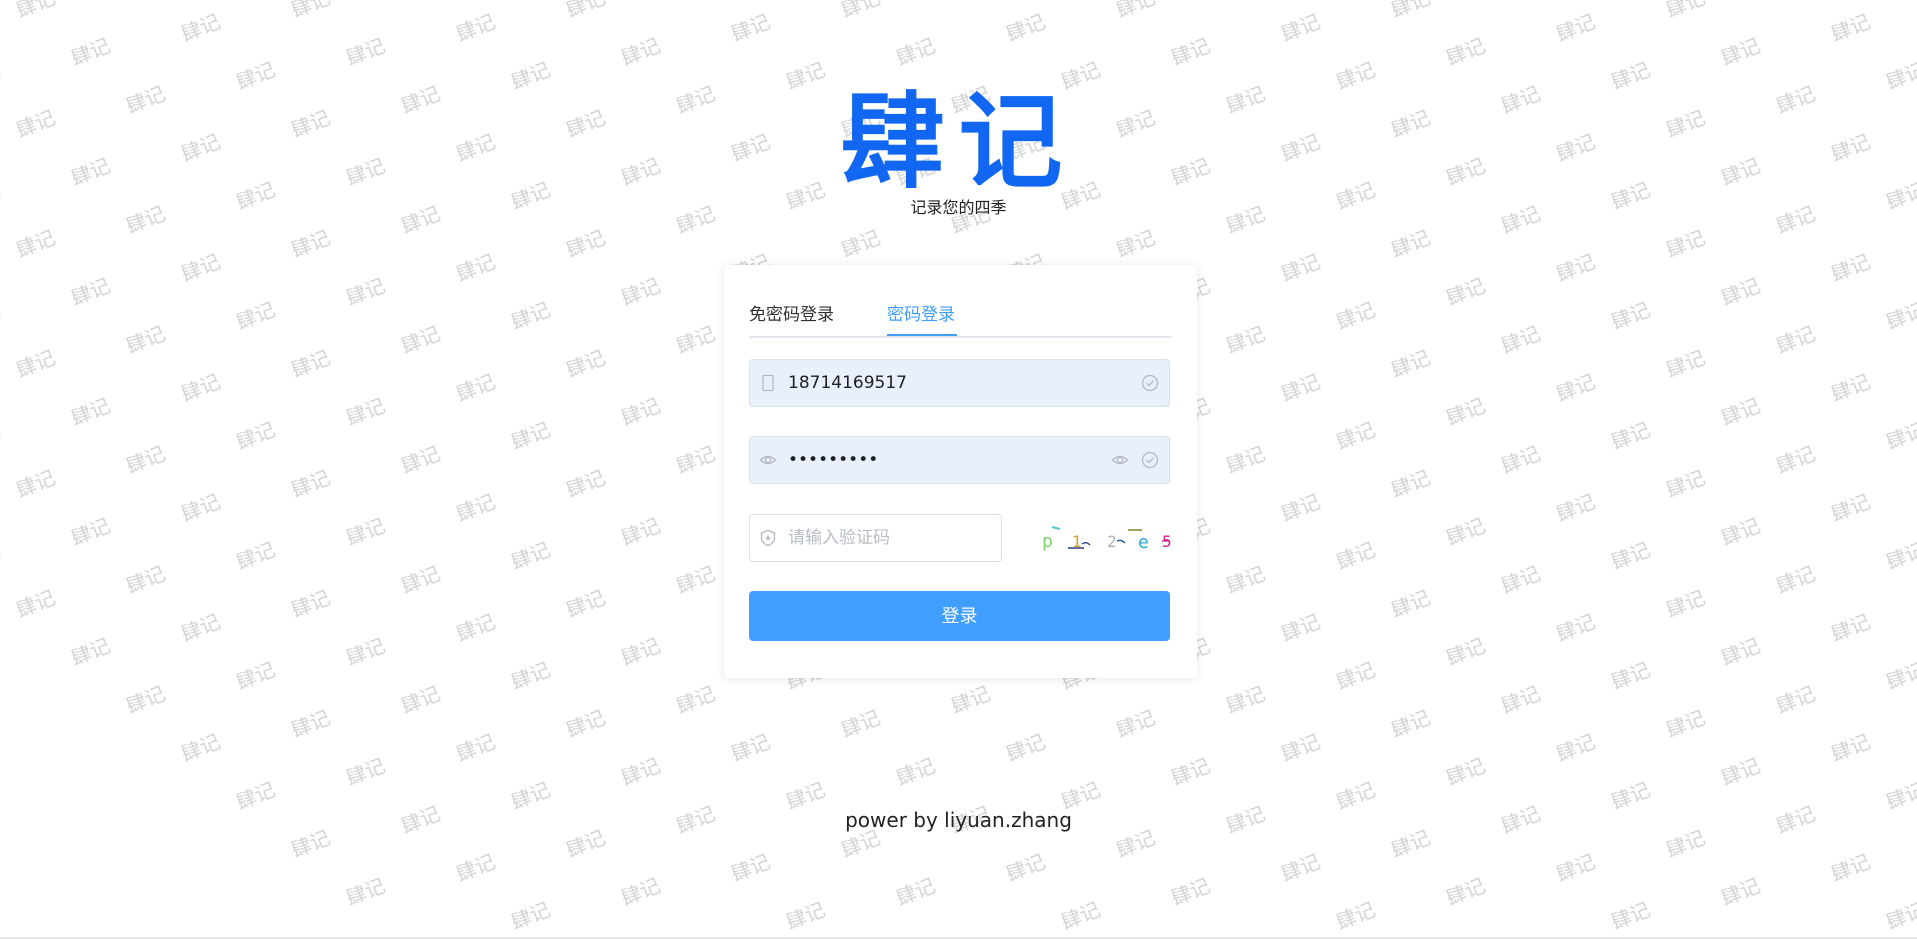 This screenshot has height=939, width=1917. I want to click on show-password-eye-icon, so click(1120, 460).